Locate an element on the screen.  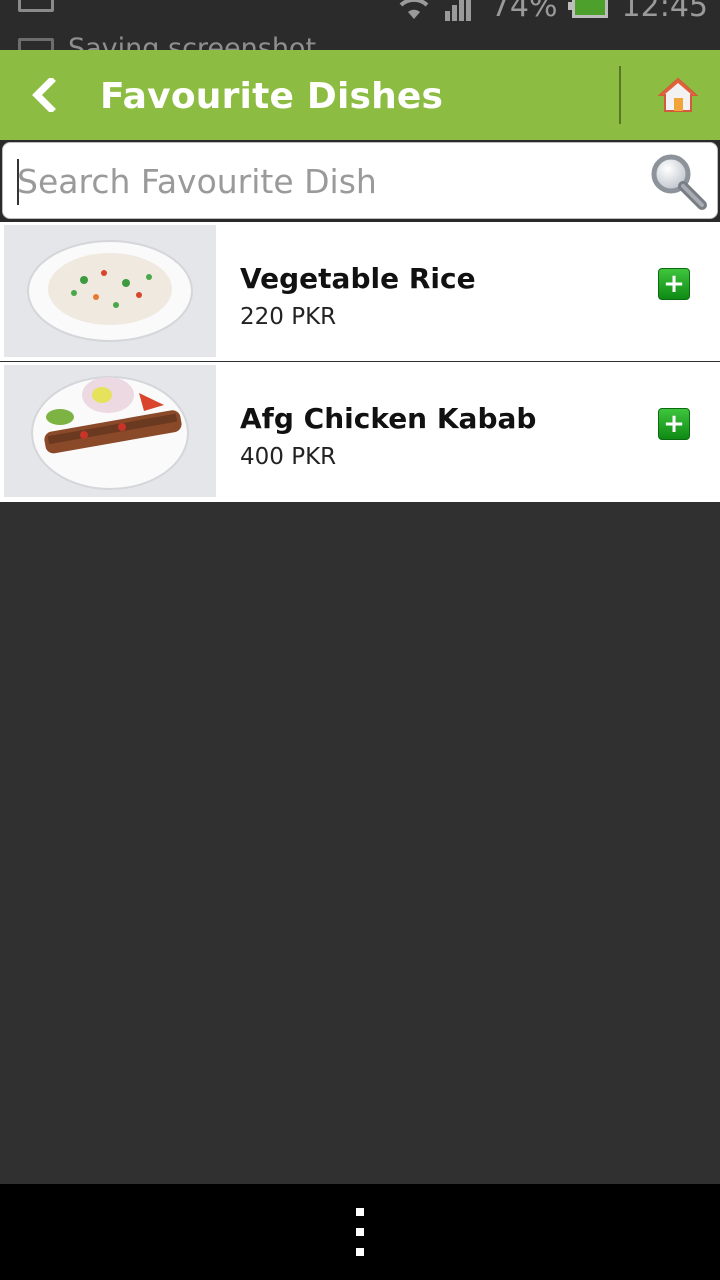
list-item: Vegetable Rice 220 PKR + is located at coordinates (360, 292).